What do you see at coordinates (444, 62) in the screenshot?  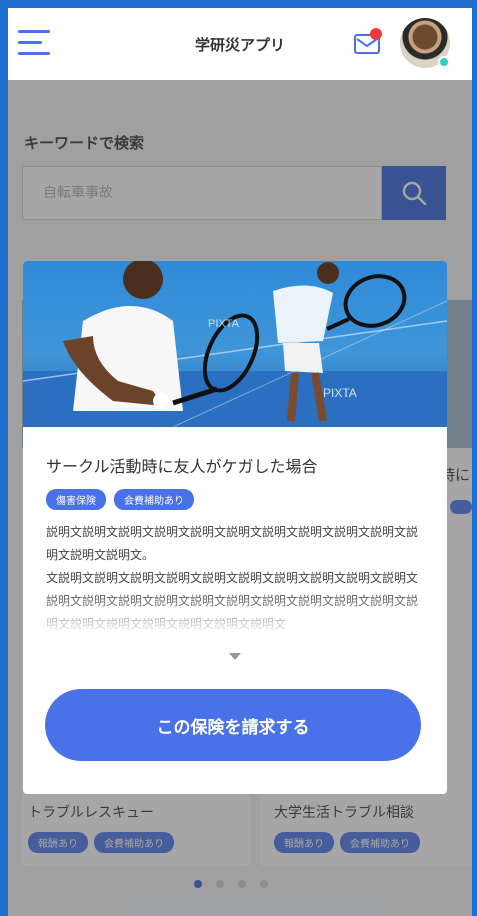 I see `online-status-dot` at bounding box center [444, 62].